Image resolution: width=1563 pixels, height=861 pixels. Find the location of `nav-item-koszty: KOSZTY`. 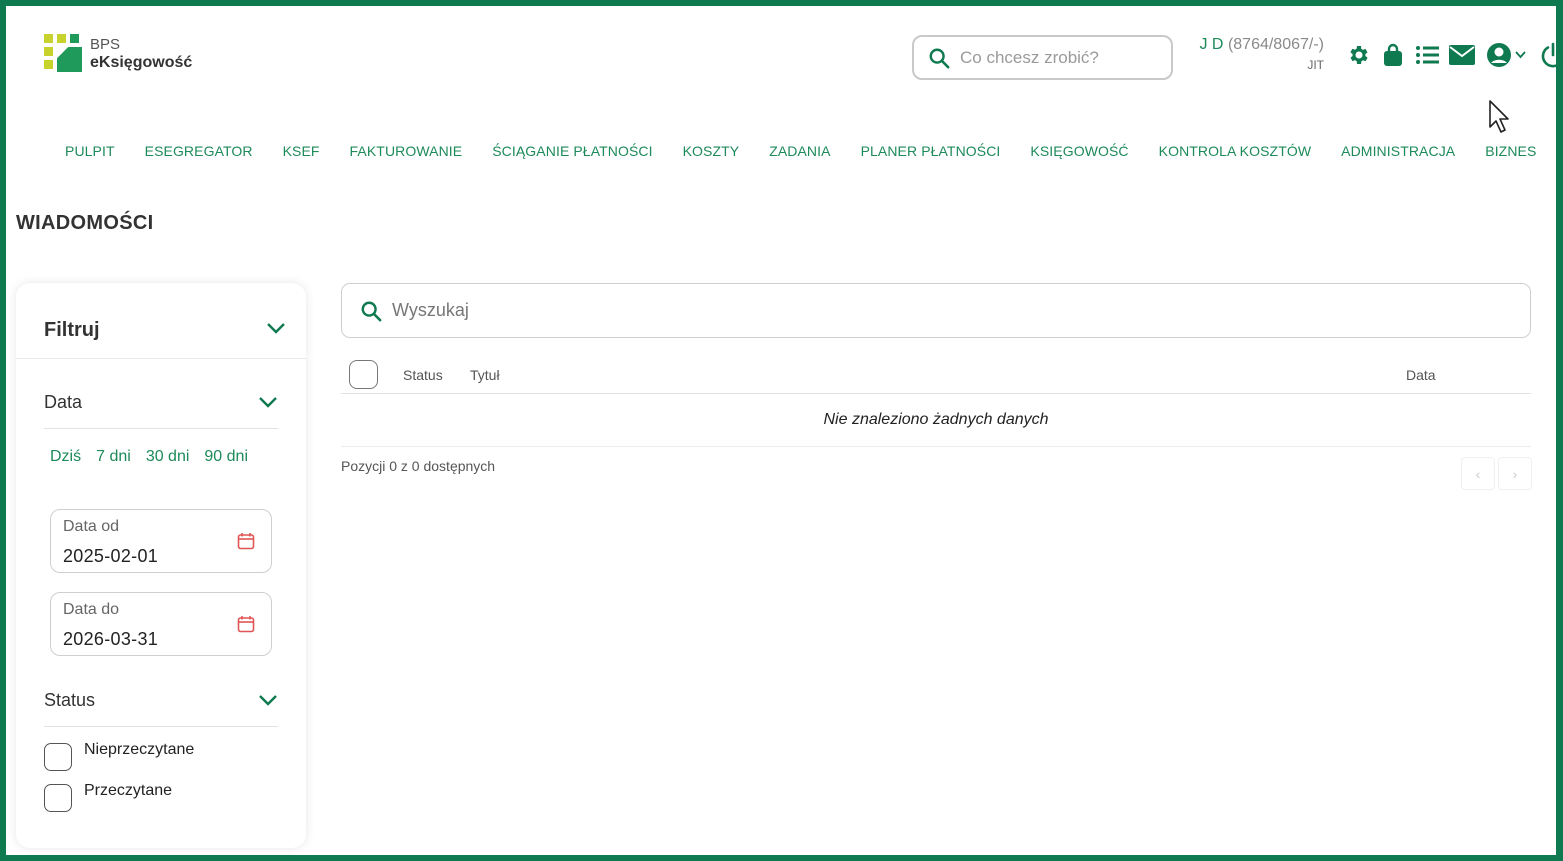

nav-item-koszty: KOSZTY is located at coordinates (711, 151).